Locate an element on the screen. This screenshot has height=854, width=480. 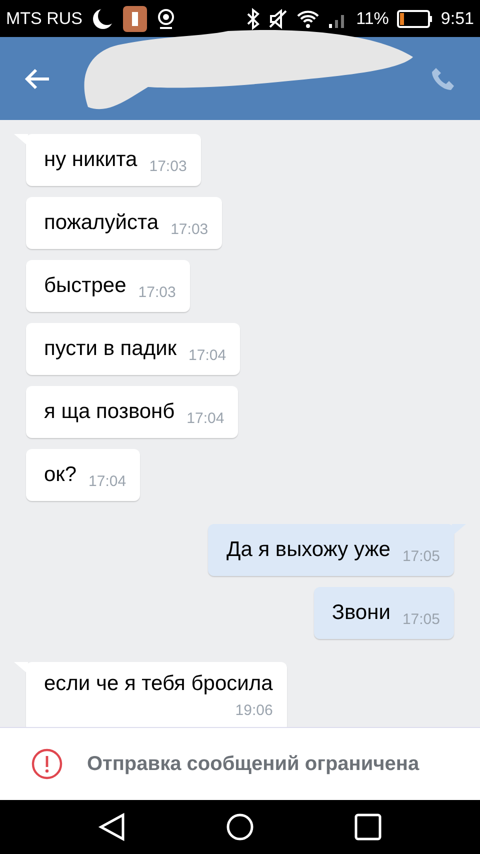
battery-percent: 11% is located at coordinates (372, 19).